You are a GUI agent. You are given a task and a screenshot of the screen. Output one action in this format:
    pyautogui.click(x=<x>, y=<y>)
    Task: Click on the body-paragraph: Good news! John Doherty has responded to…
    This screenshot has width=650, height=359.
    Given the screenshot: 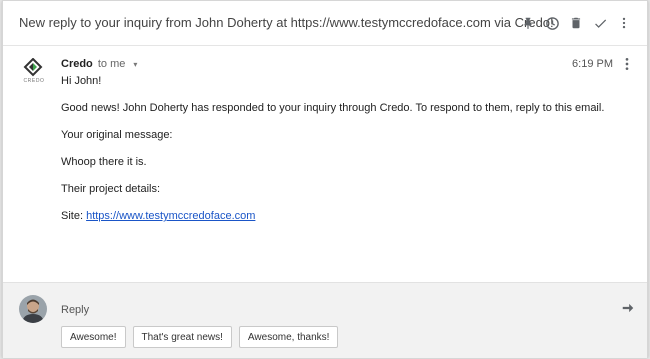 What is the action you would take?
    pyautogui.click(x=333, y=108)
    